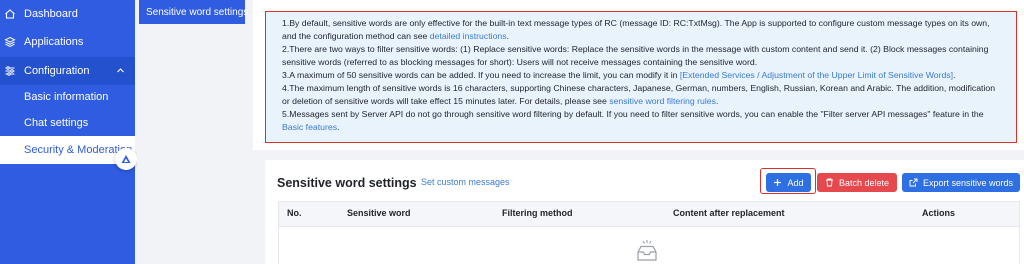  Describe the element at coordinates (961, 182) in the screenshot. I see `export-sensitive-words-button: Export sensitive words` at that location.